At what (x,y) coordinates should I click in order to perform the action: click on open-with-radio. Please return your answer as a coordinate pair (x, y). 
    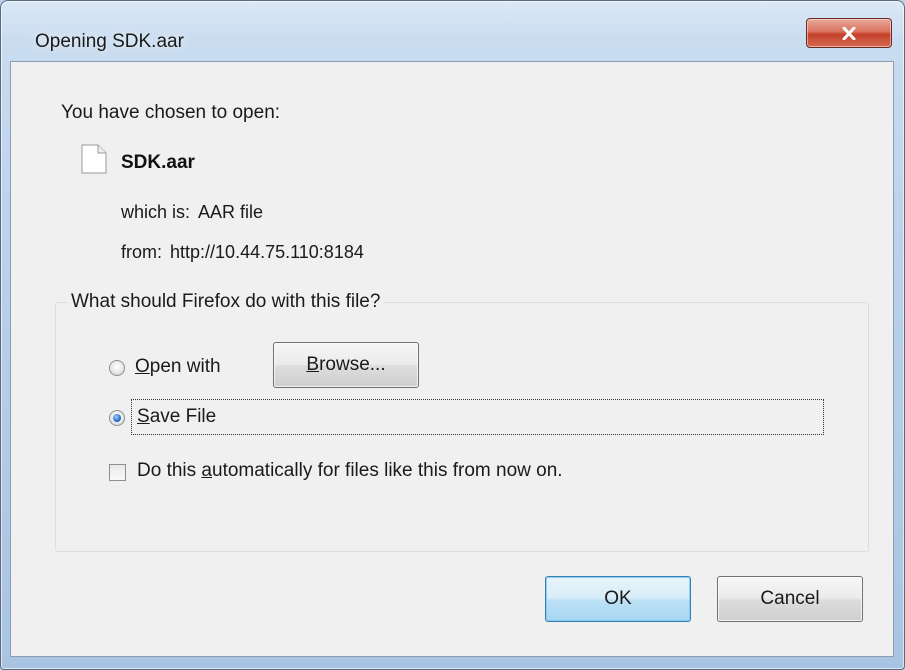
    Looking at the image, I should click on (117, 368).